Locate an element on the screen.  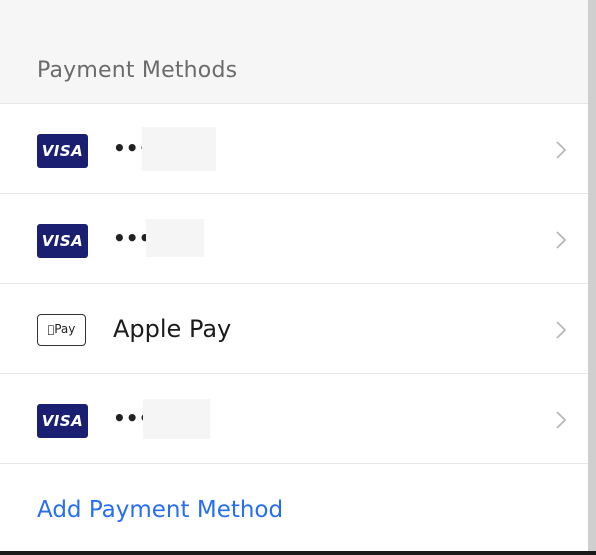
apple-pay-icon-text: Pay is located at coordinates (62, 329).